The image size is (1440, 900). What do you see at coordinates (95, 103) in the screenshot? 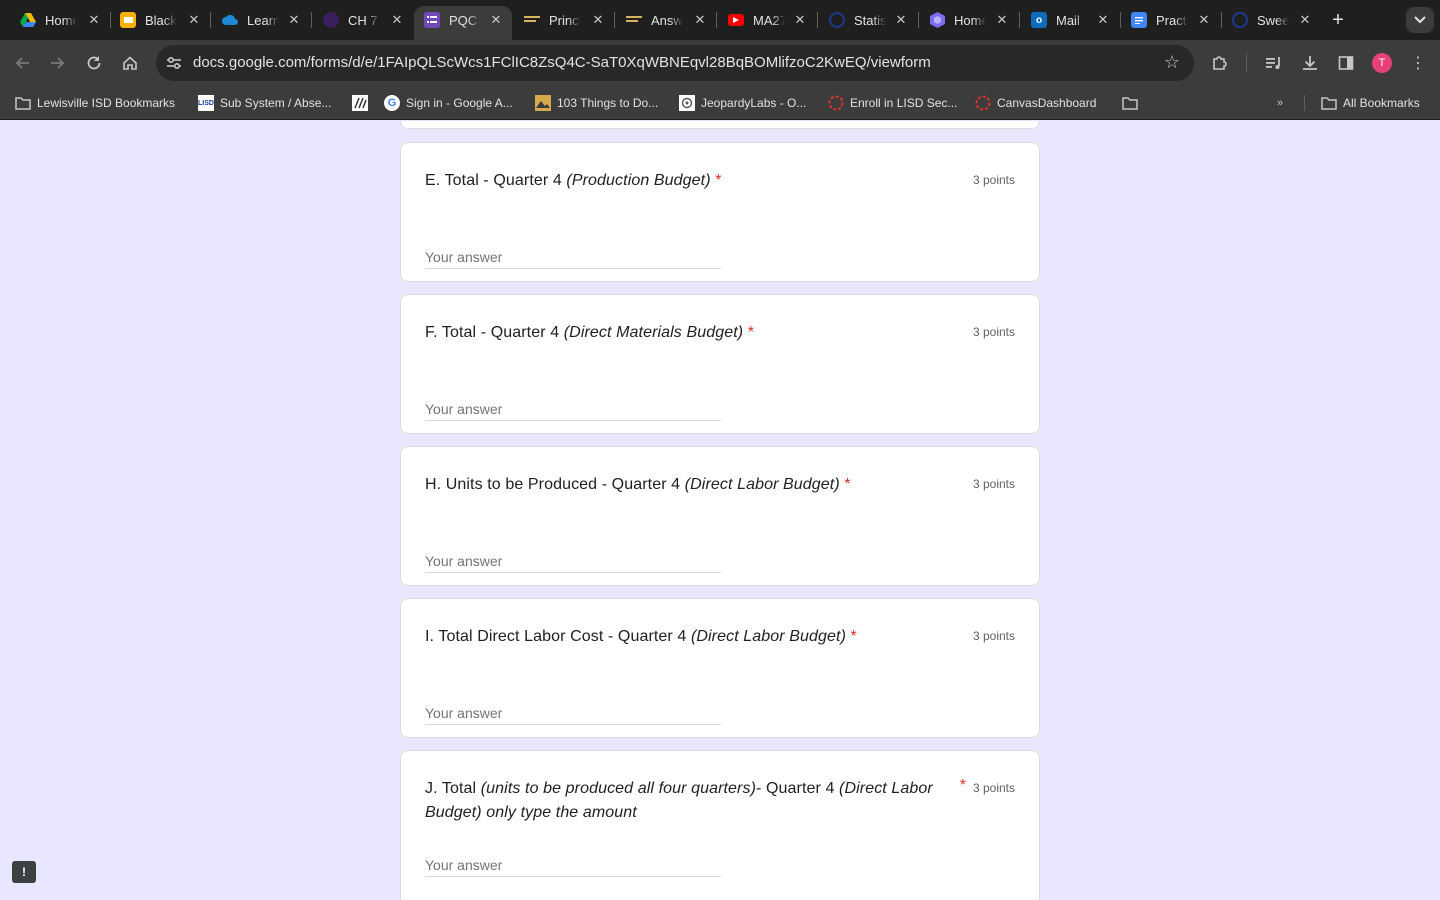
I see `bookmark-lewisville-isd: Lewisville ISD Bookmarks` at bounding box center [95, 103].